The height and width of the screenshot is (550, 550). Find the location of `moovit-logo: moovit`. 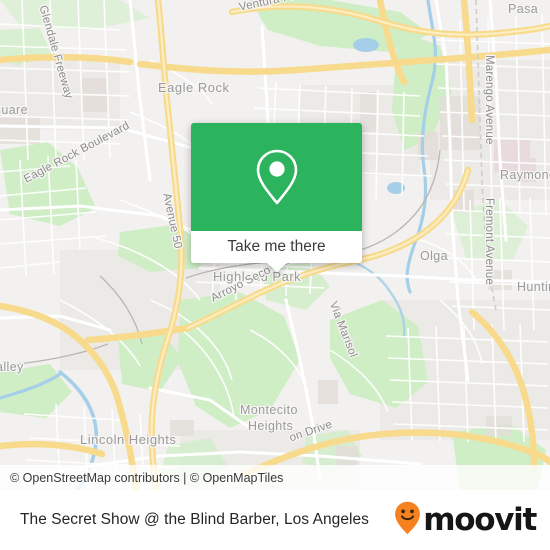

moovit-logo: moovit is located at coordinates (465, 520).